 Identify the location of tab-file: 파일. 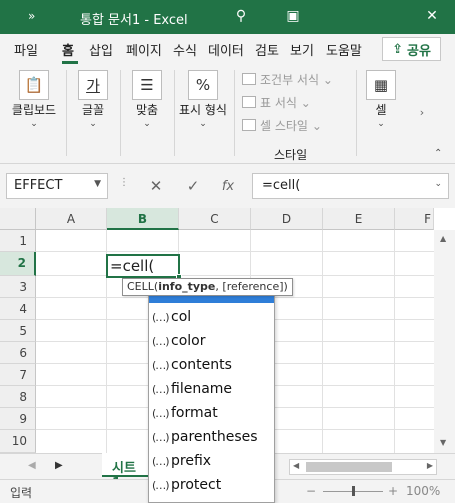
(26, 49).